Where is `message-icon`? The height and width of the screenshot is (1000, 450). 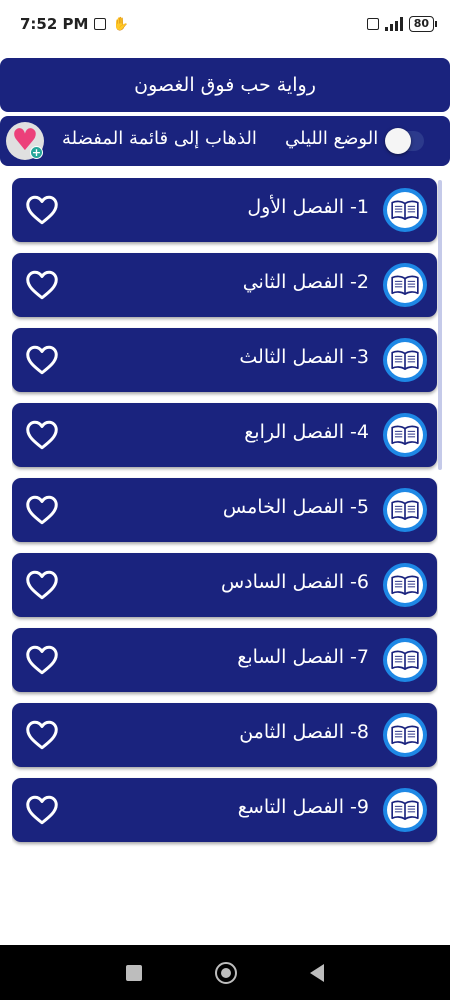 message-icon is located at coordinates (100, 24).